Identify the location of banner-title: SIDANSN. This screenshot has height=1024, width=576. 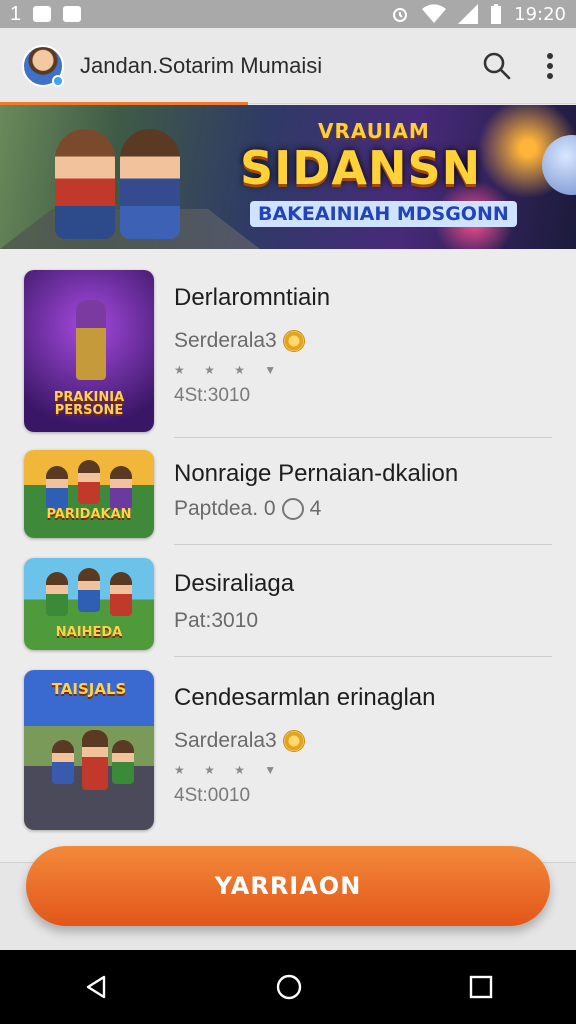
(361, 168).